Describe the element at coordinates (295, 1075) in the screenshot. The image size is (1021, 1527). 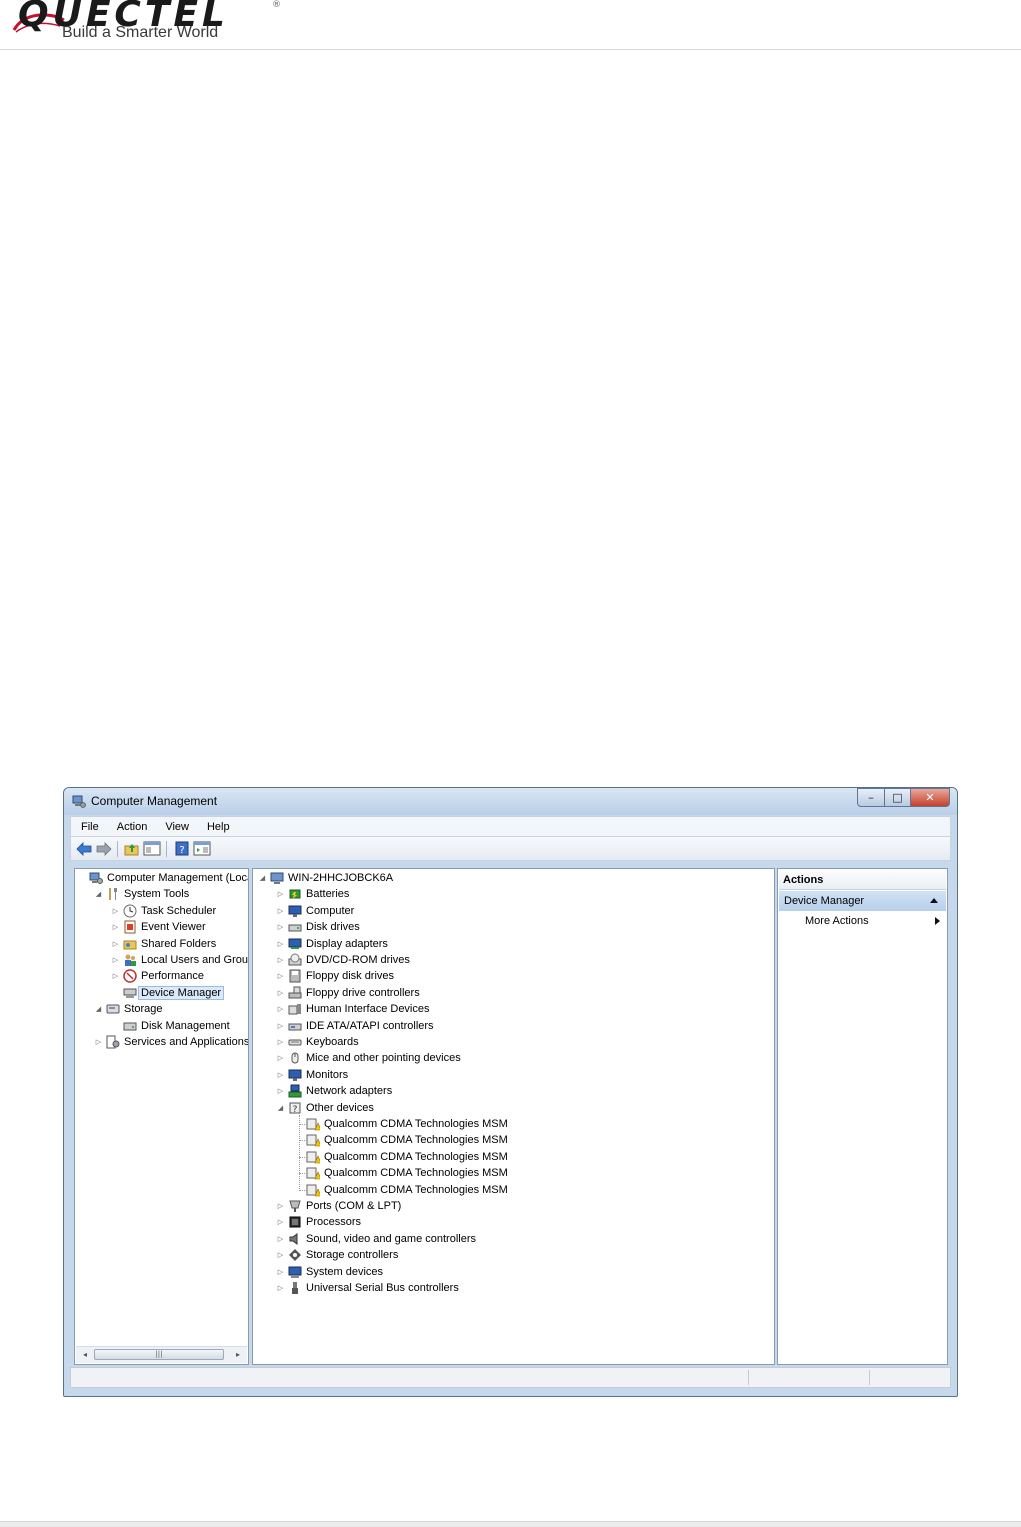
I see `monitor-icon` at that location.